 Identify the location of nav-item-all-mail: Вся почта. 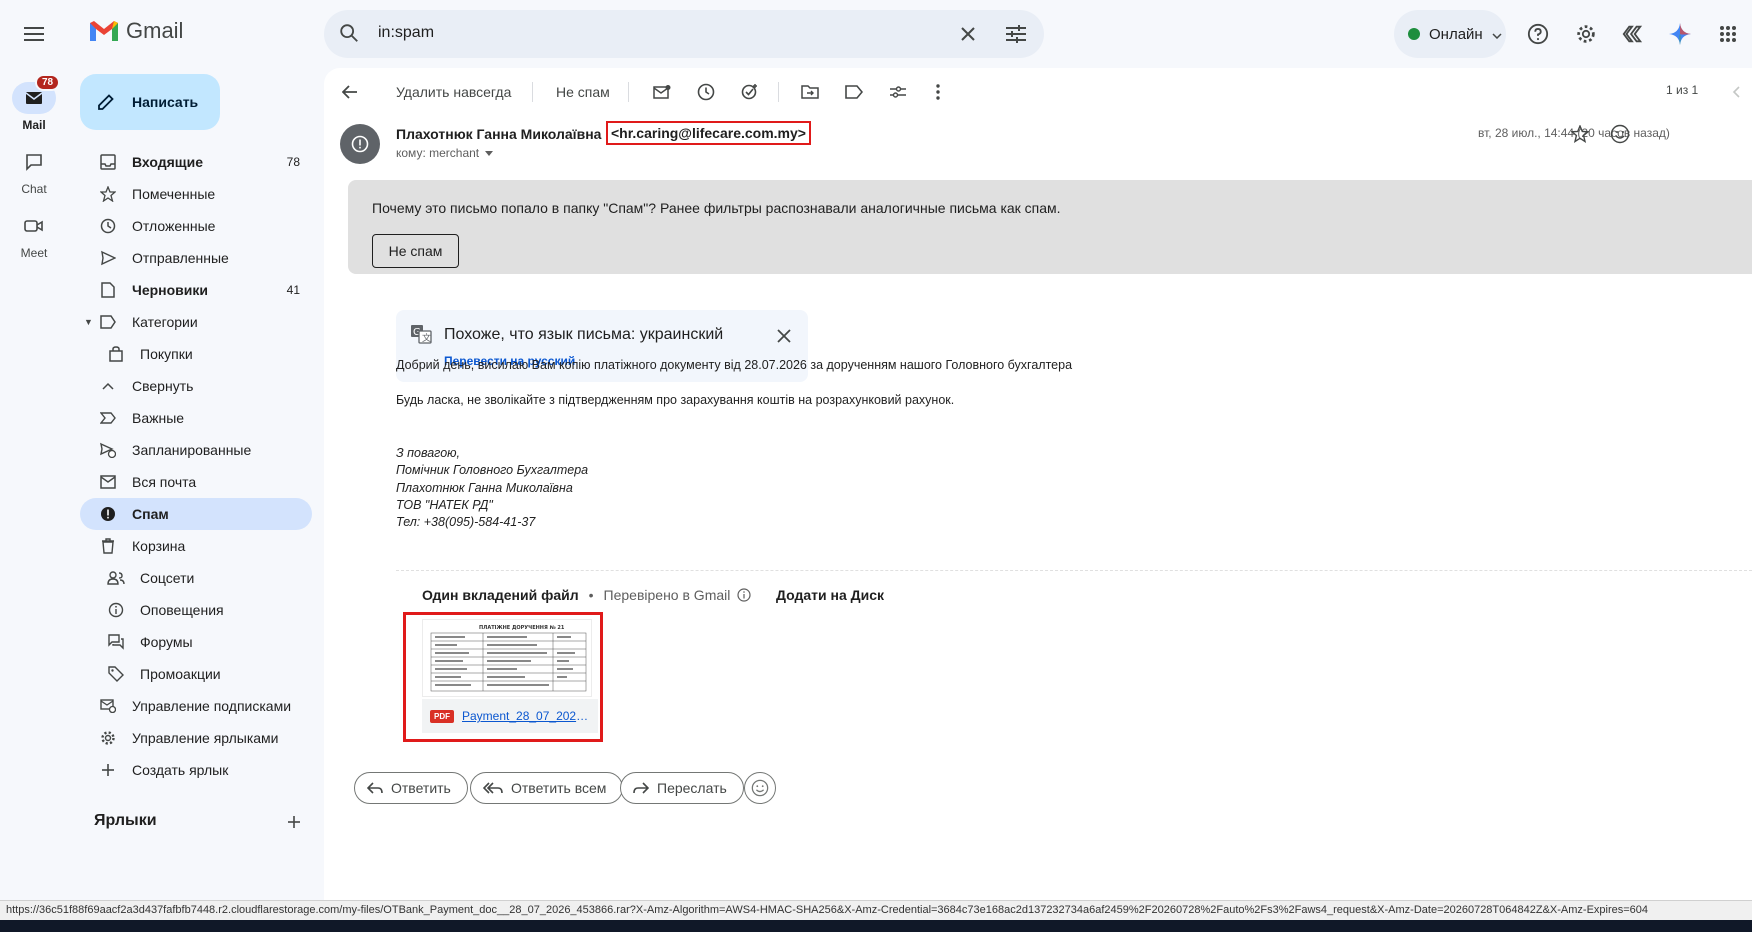
(196, 482).